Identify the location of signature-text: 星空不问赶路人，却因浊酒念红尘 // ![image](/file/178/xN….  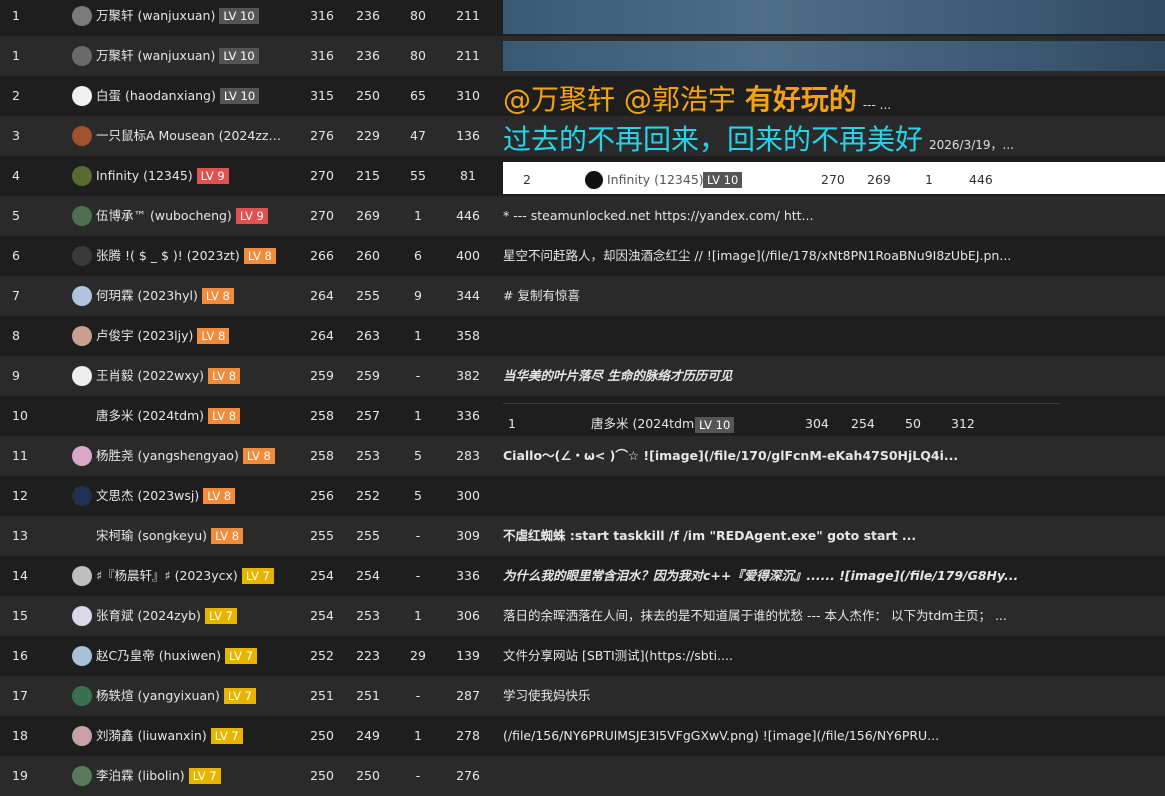
(757, 255).